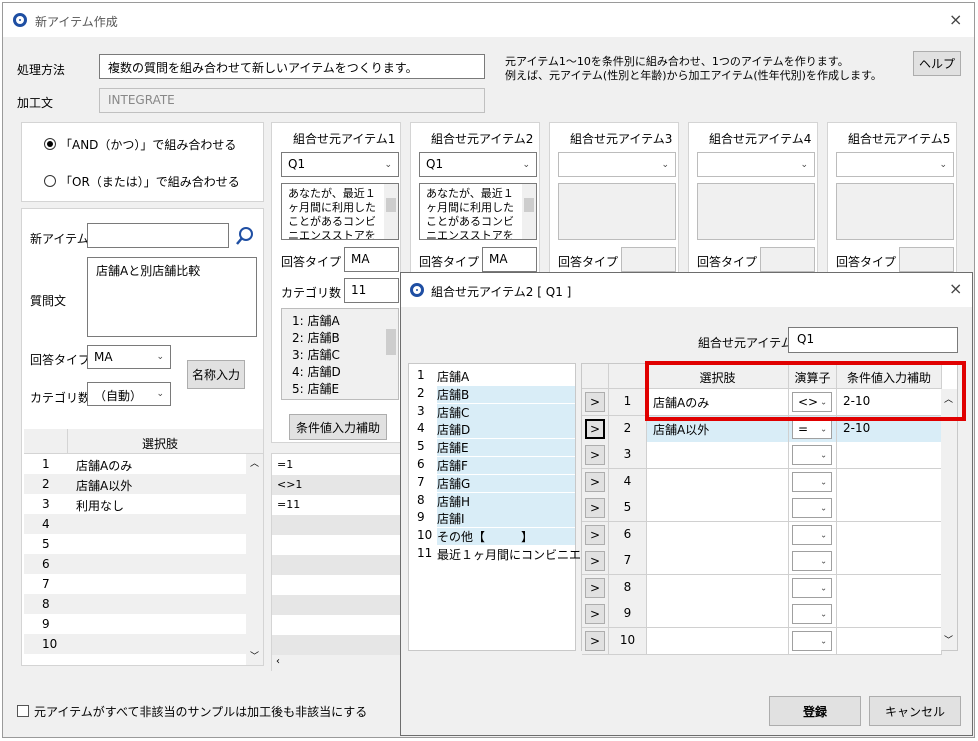  Describe the element at coordinates (915, 711) in the screenshot. I see `cancel-button: キャンセル` at that location.